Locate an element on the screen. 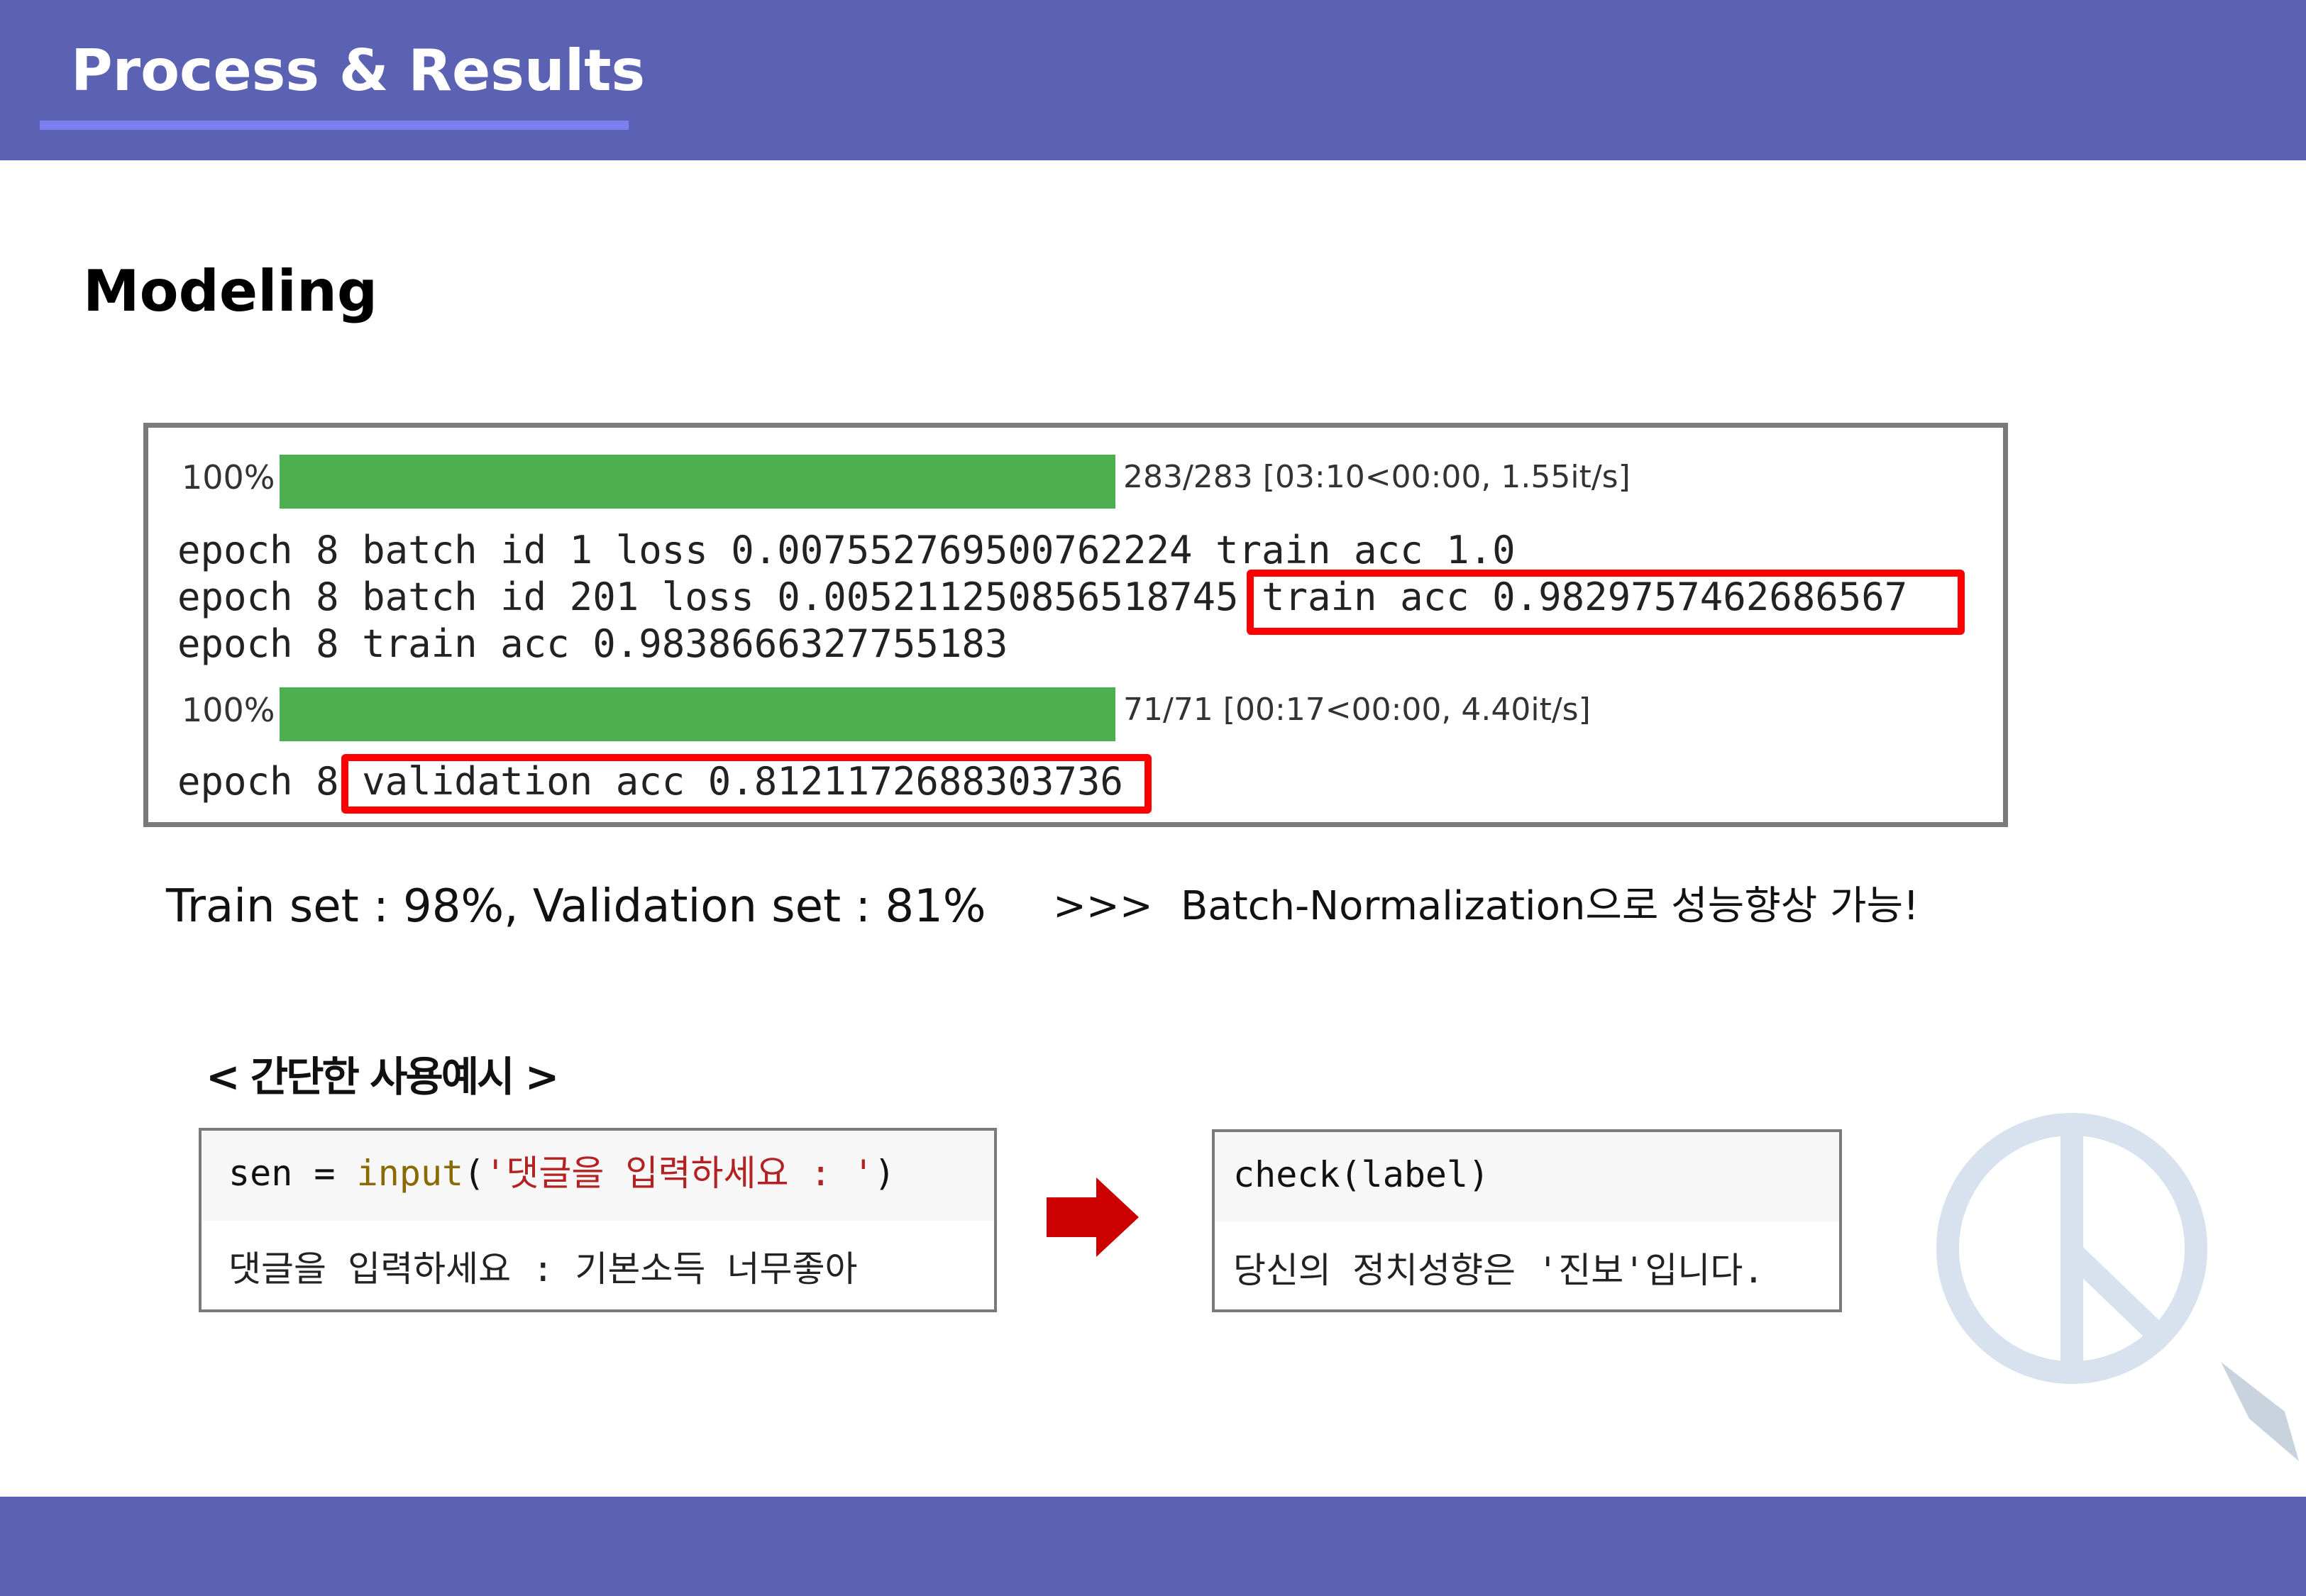  log-line: epoch 8 train acc 0.9838666327755183 is located at coordinates (592, 643).